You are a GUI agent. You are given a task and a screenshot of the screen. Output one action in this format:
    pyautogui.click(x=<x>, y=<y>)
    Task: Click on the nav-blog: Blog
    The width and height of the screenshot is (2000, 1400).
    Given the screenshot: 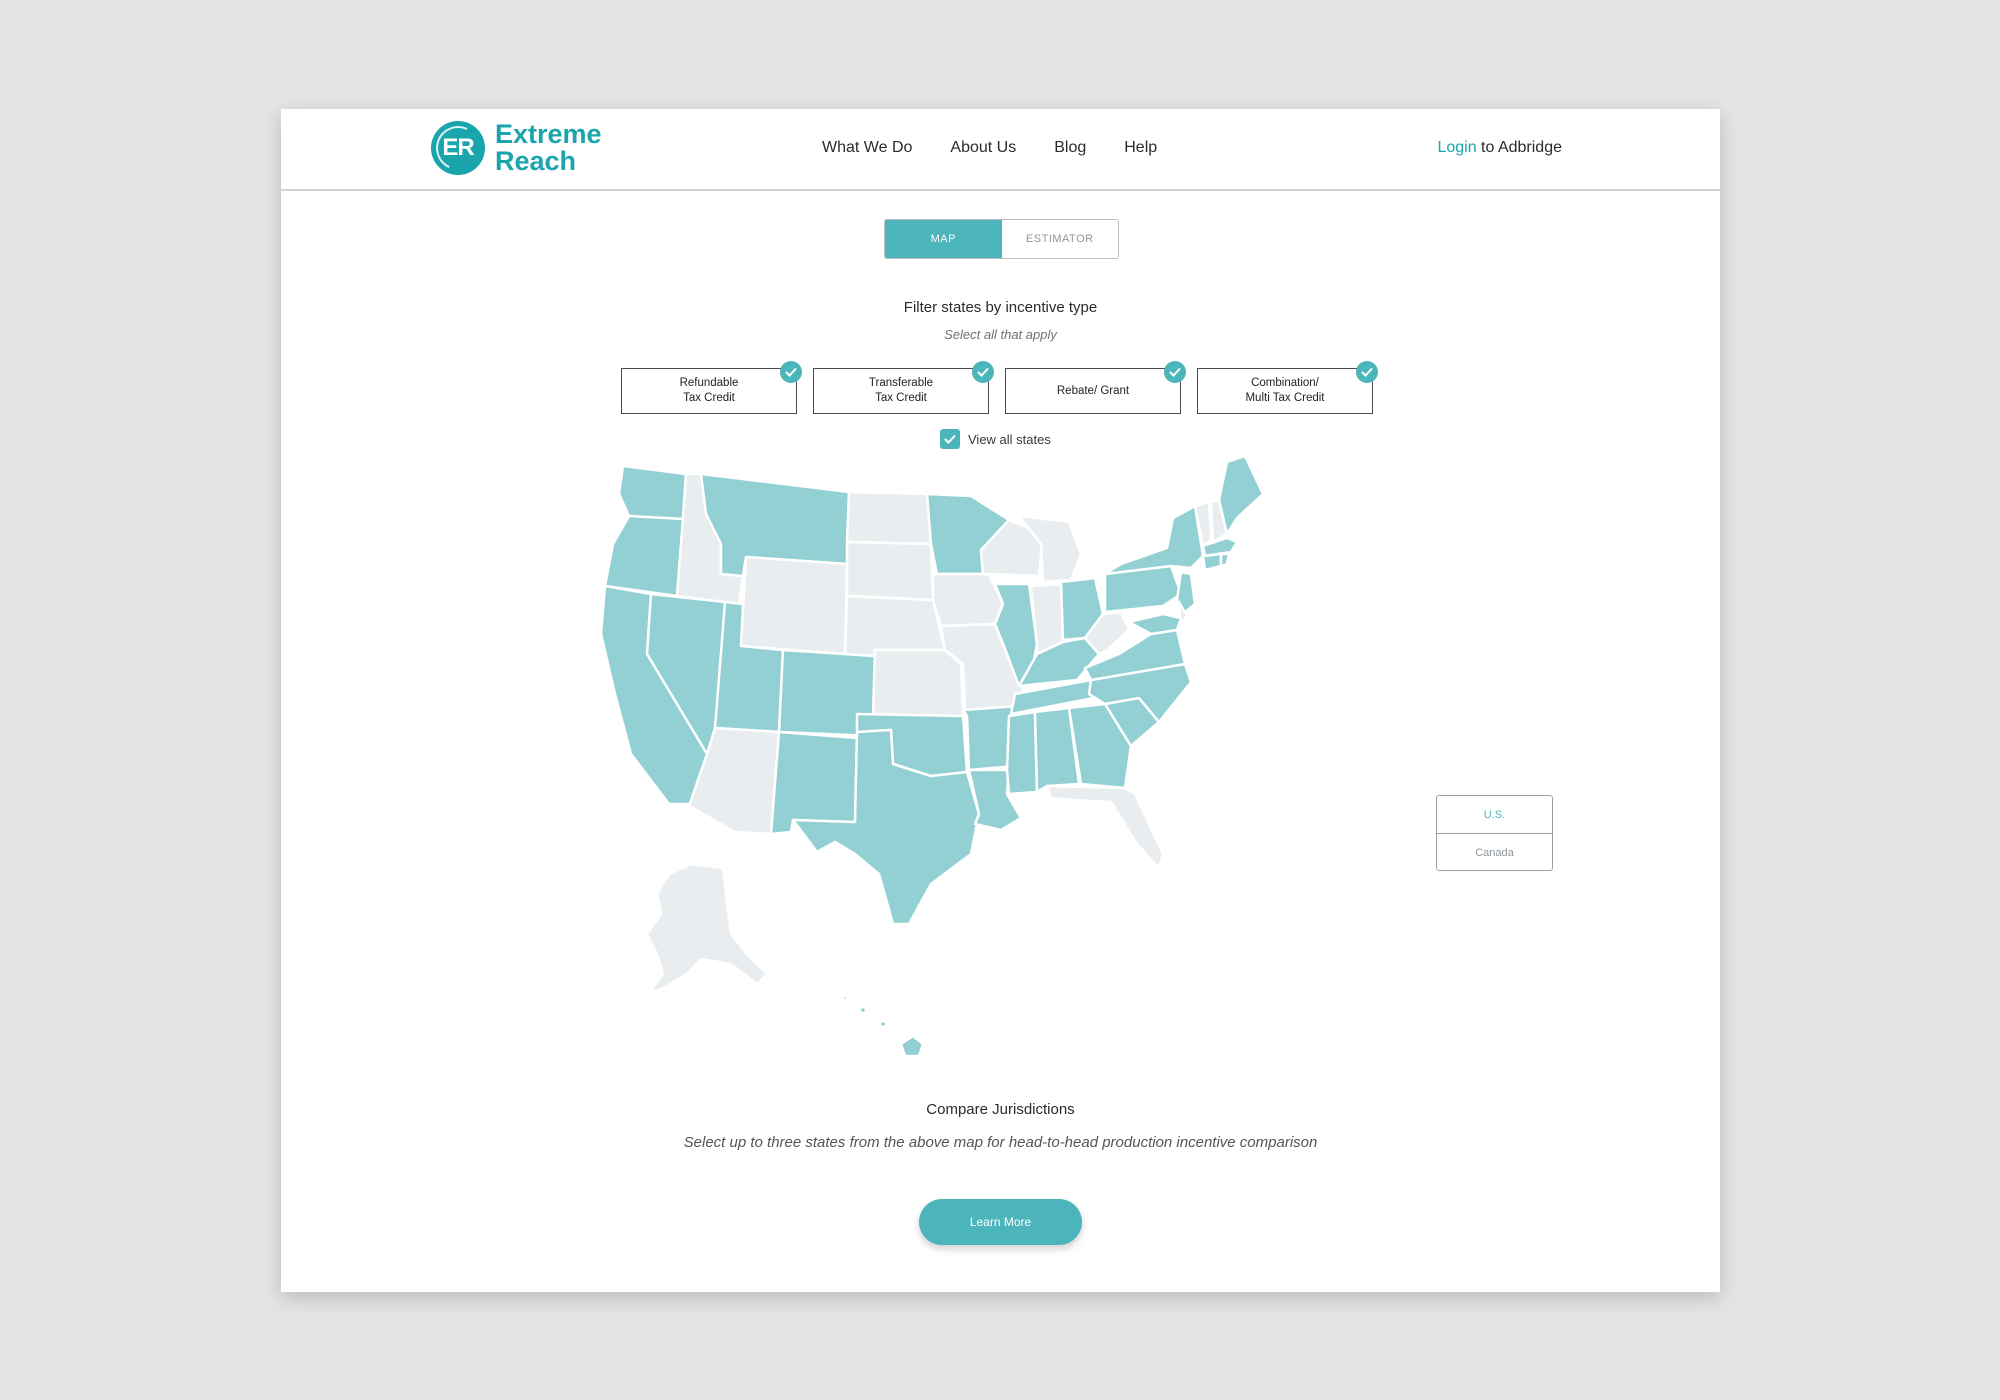 What is the action you would take?
    pyautogui.click(x=1070, y=148)
    